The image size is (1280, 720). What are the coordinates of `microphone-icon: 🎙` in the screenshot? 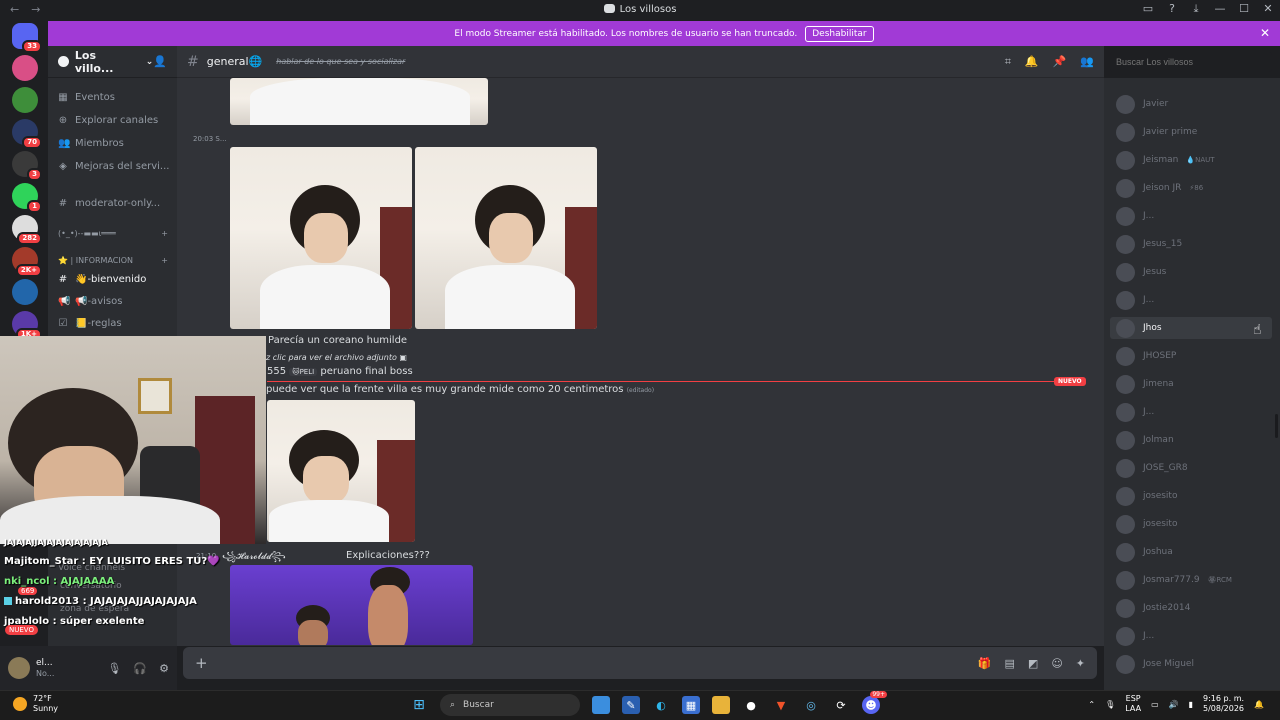 It's located at (1110, 704).